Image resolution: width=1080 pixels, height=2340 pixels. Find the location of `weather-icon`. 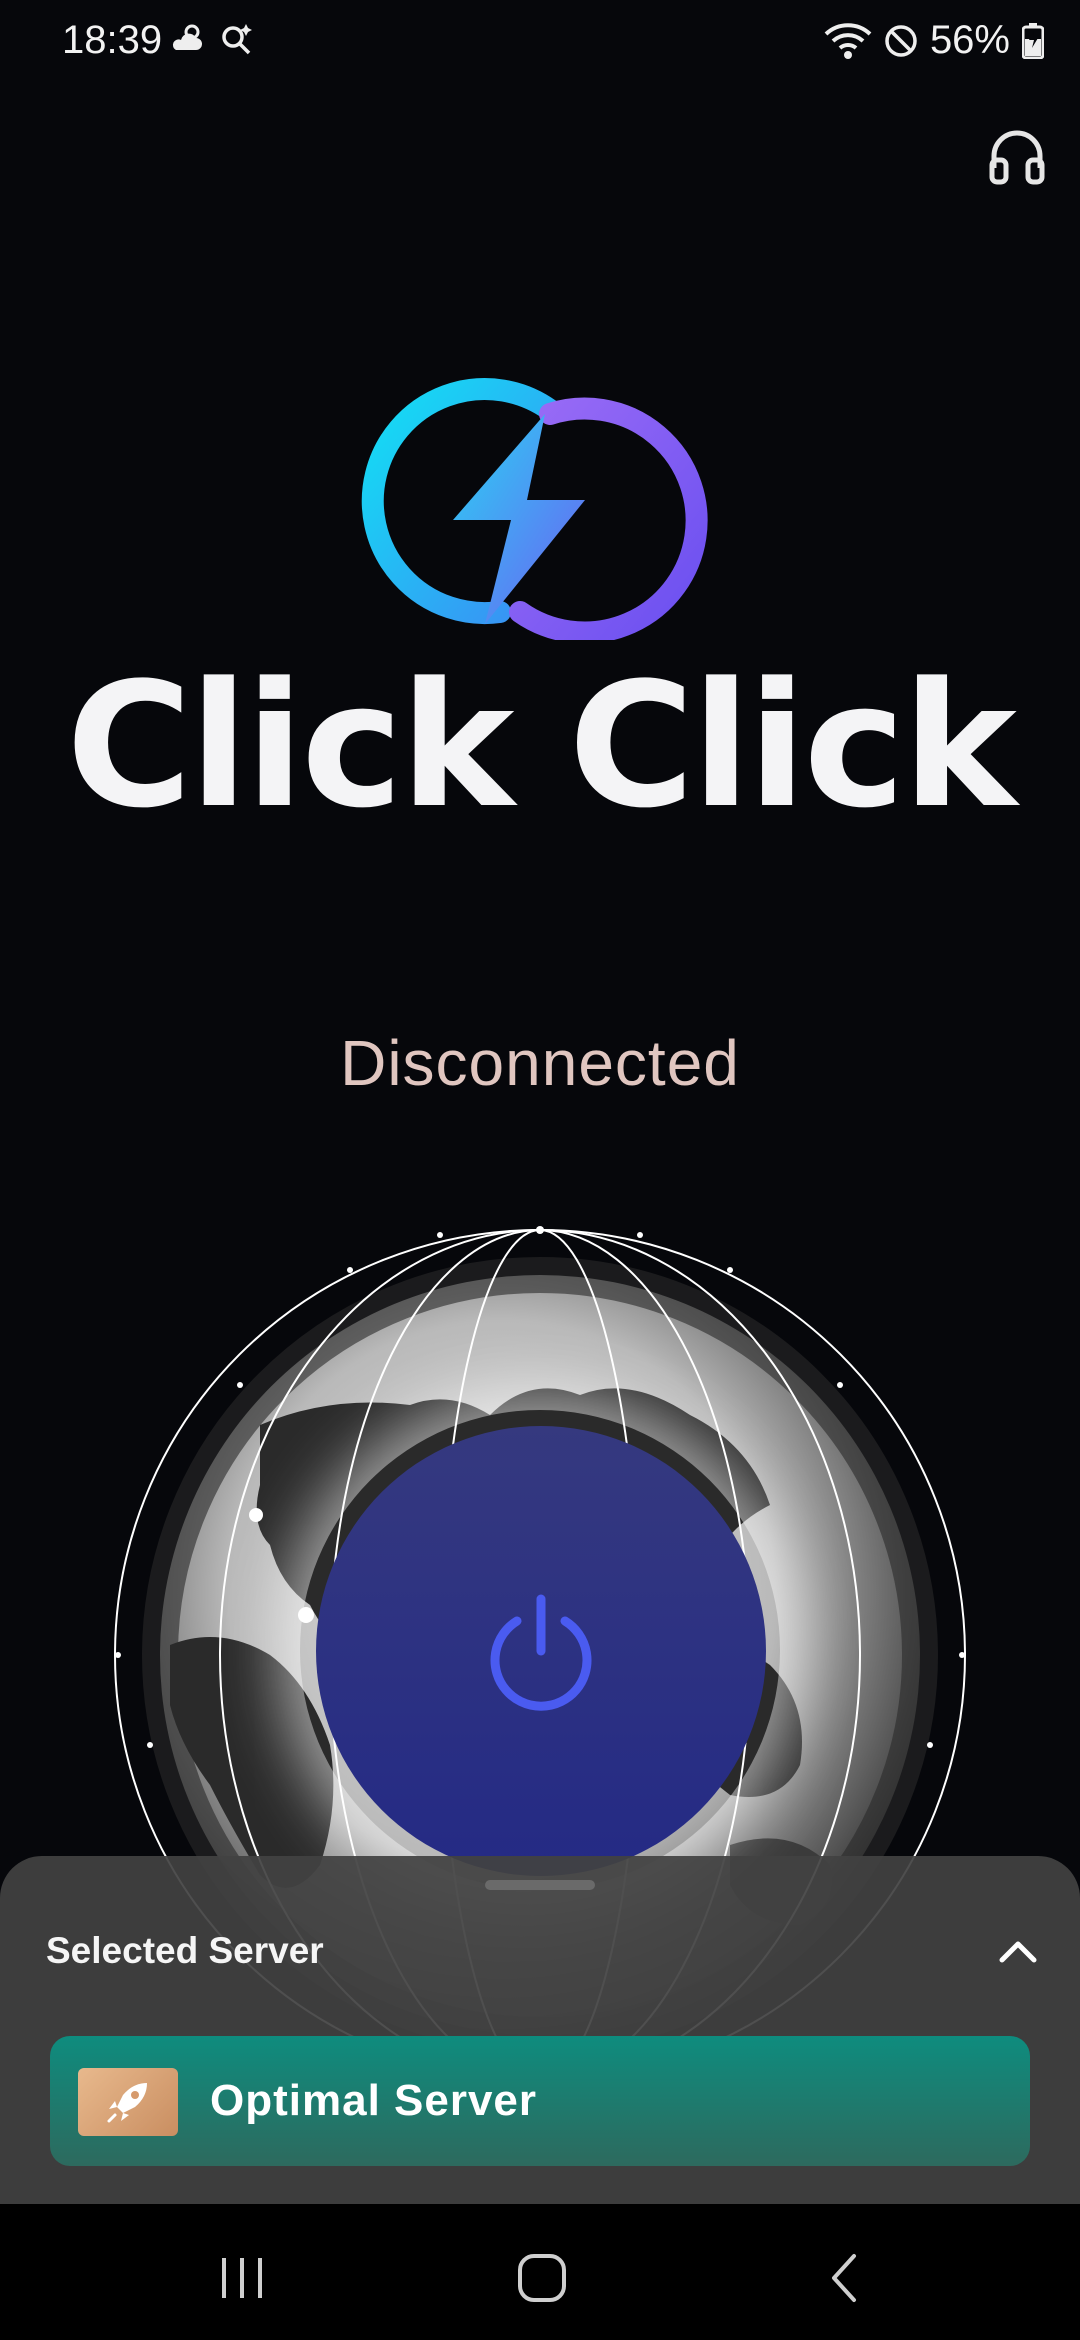

weather-icon is located at coordinates (187, 37).